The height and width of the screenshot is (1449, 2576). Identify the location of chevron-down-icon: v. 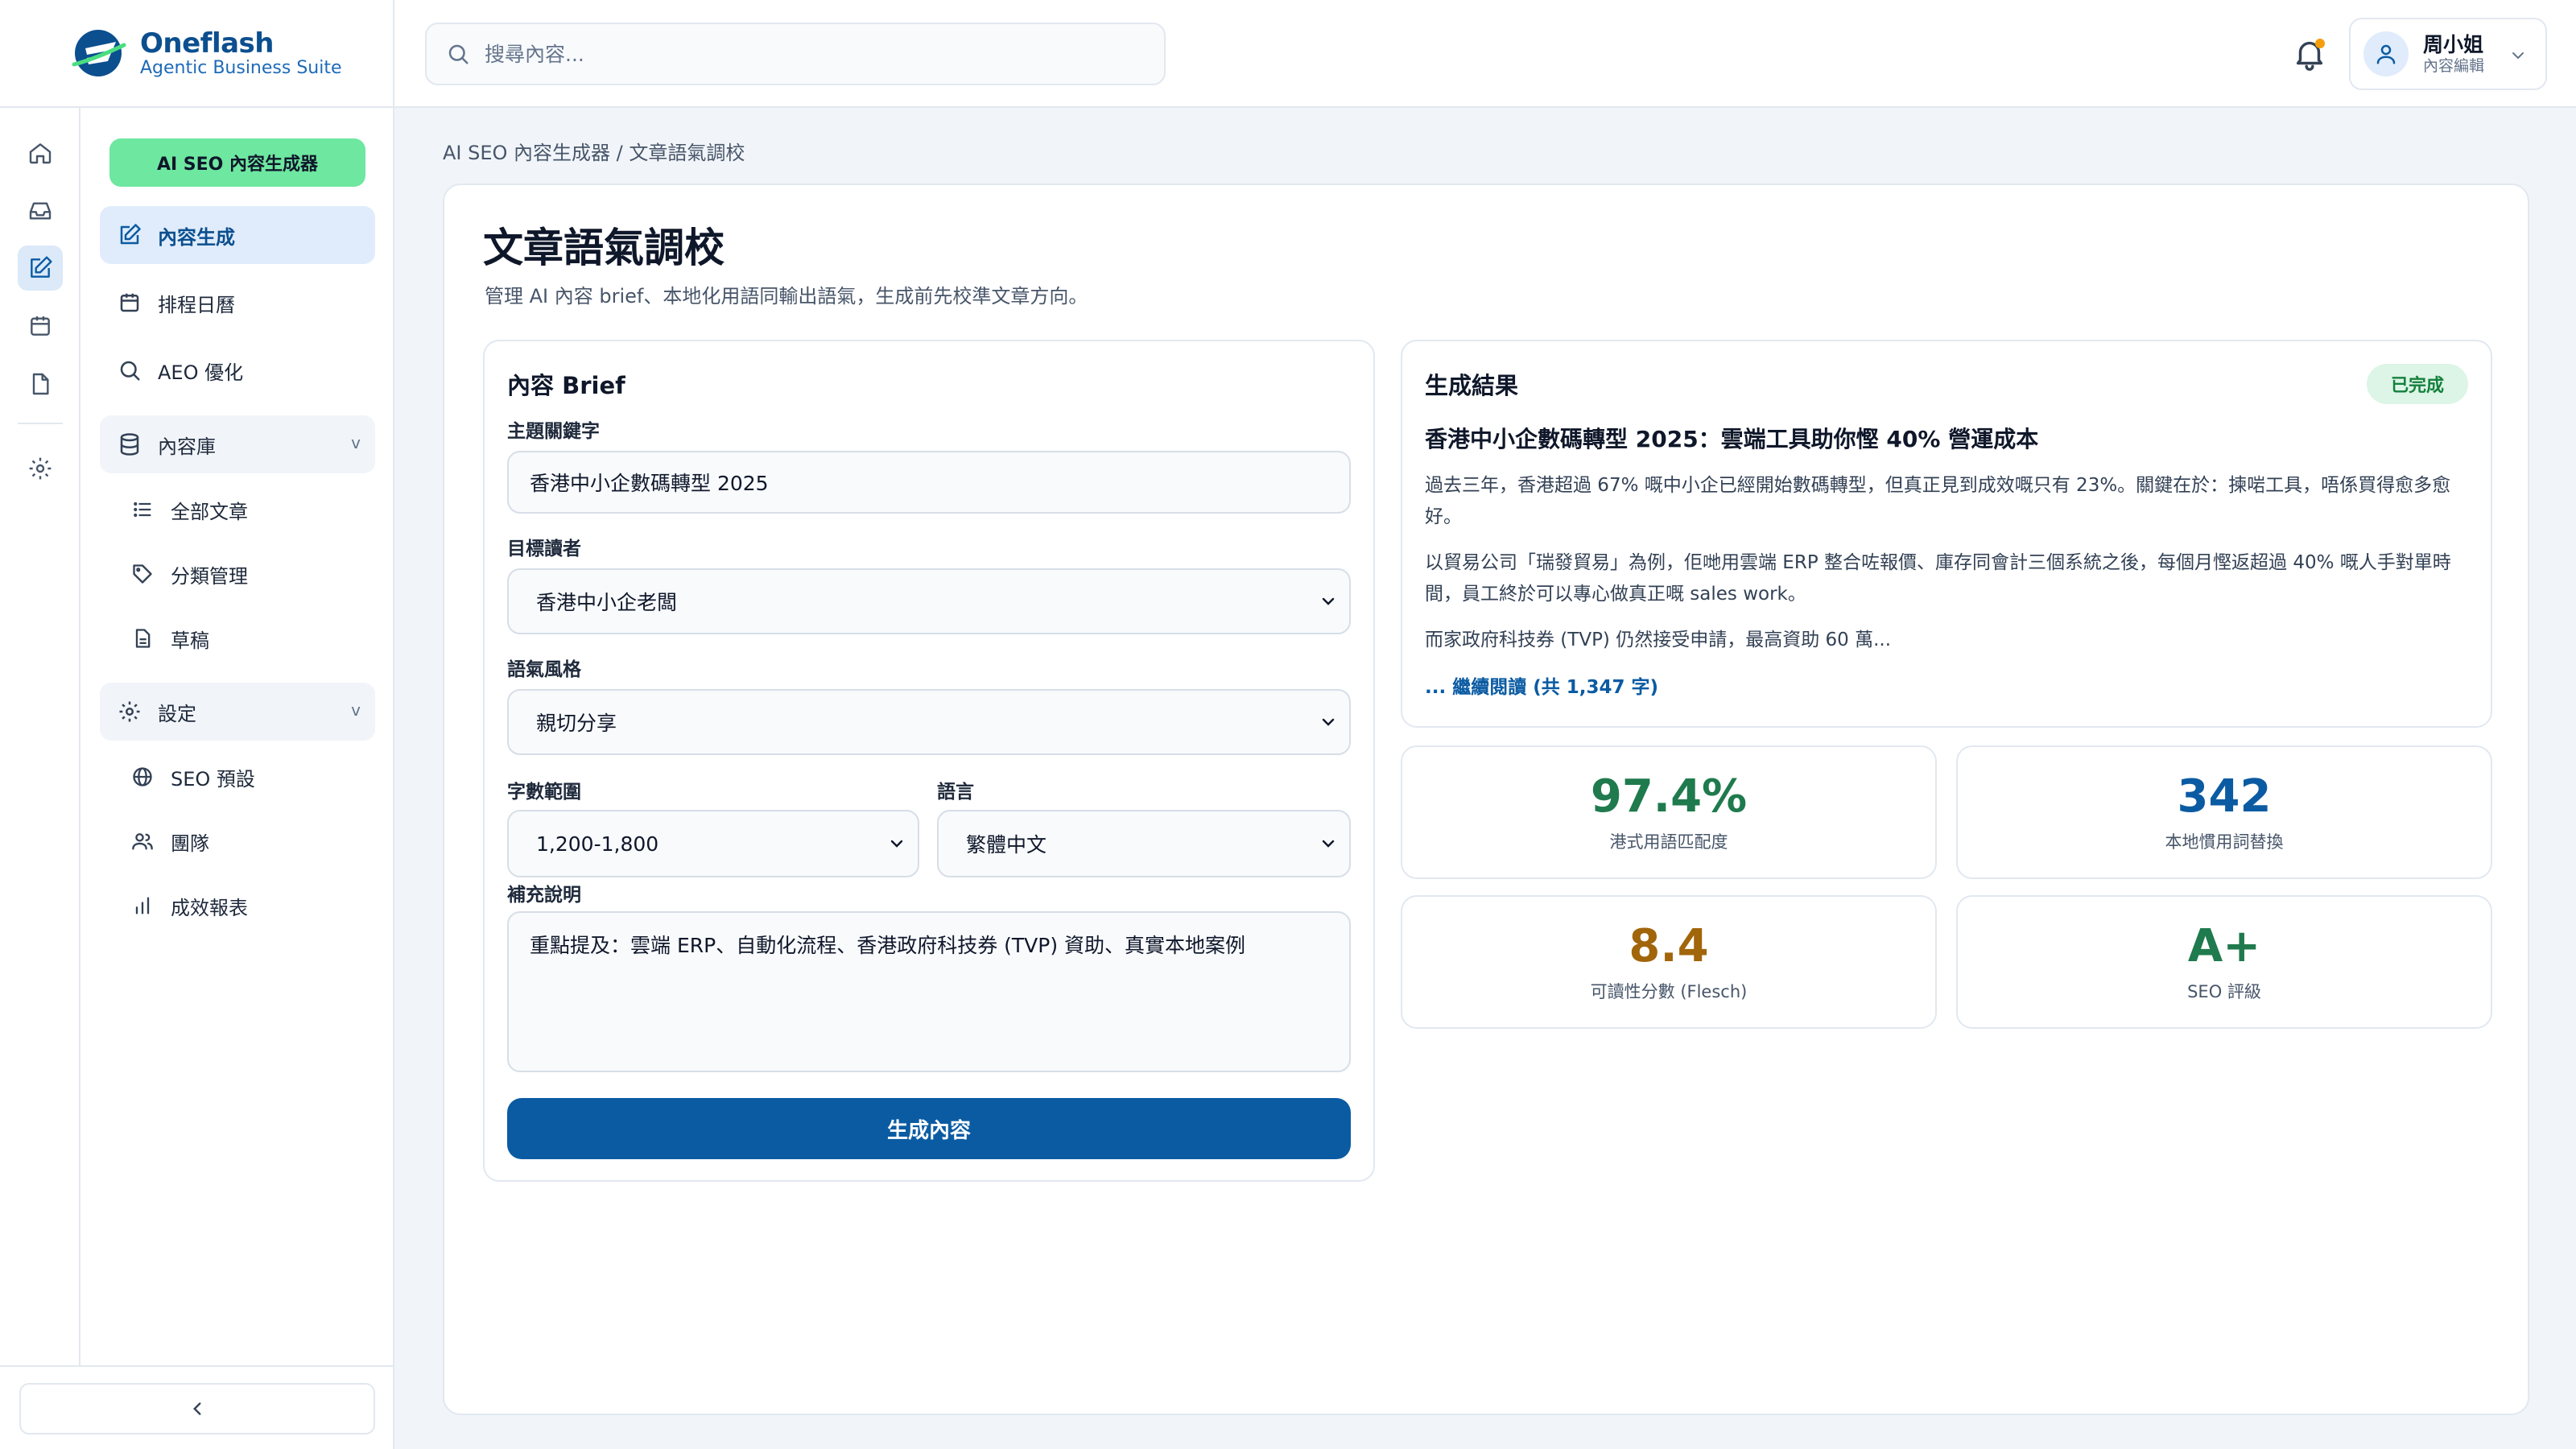
(356, 710).